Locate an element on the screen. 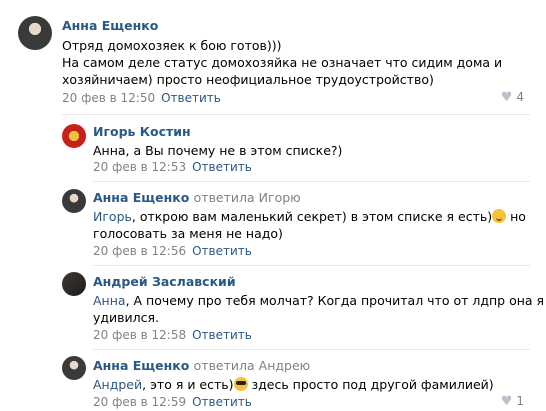 Image resolution: width=546 pixels, height=411 pixels. author-line: Анна Ещенко ответила Андрею is located at coordinates (201, 365).